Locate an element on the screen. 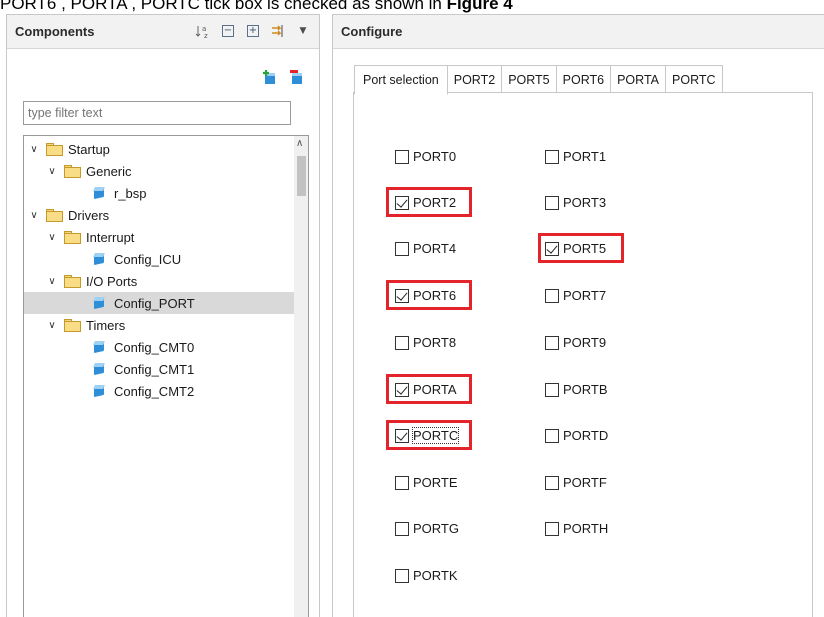  tree-item-r-bsp: r_bsp is located at coordinates (159, 193).